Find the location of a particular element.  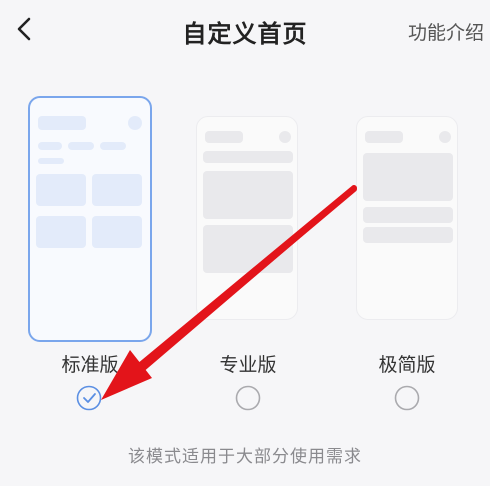

mode-card-minimal is located at coordinates (407, 218).